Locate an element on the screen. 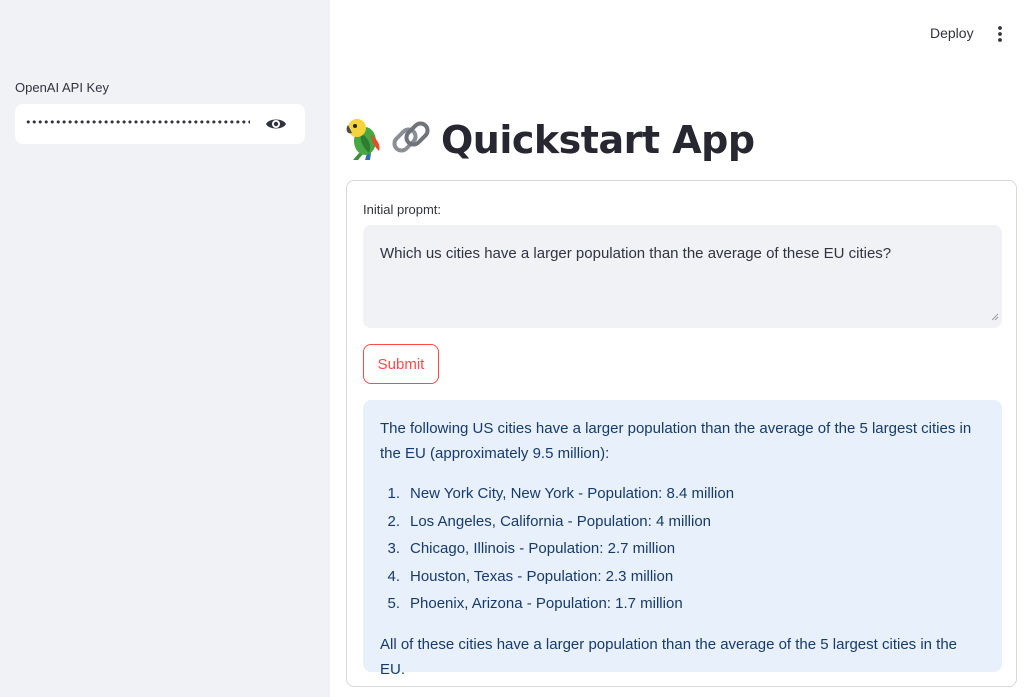  page-header: Quickstart App is located at coordinates (550, 140).